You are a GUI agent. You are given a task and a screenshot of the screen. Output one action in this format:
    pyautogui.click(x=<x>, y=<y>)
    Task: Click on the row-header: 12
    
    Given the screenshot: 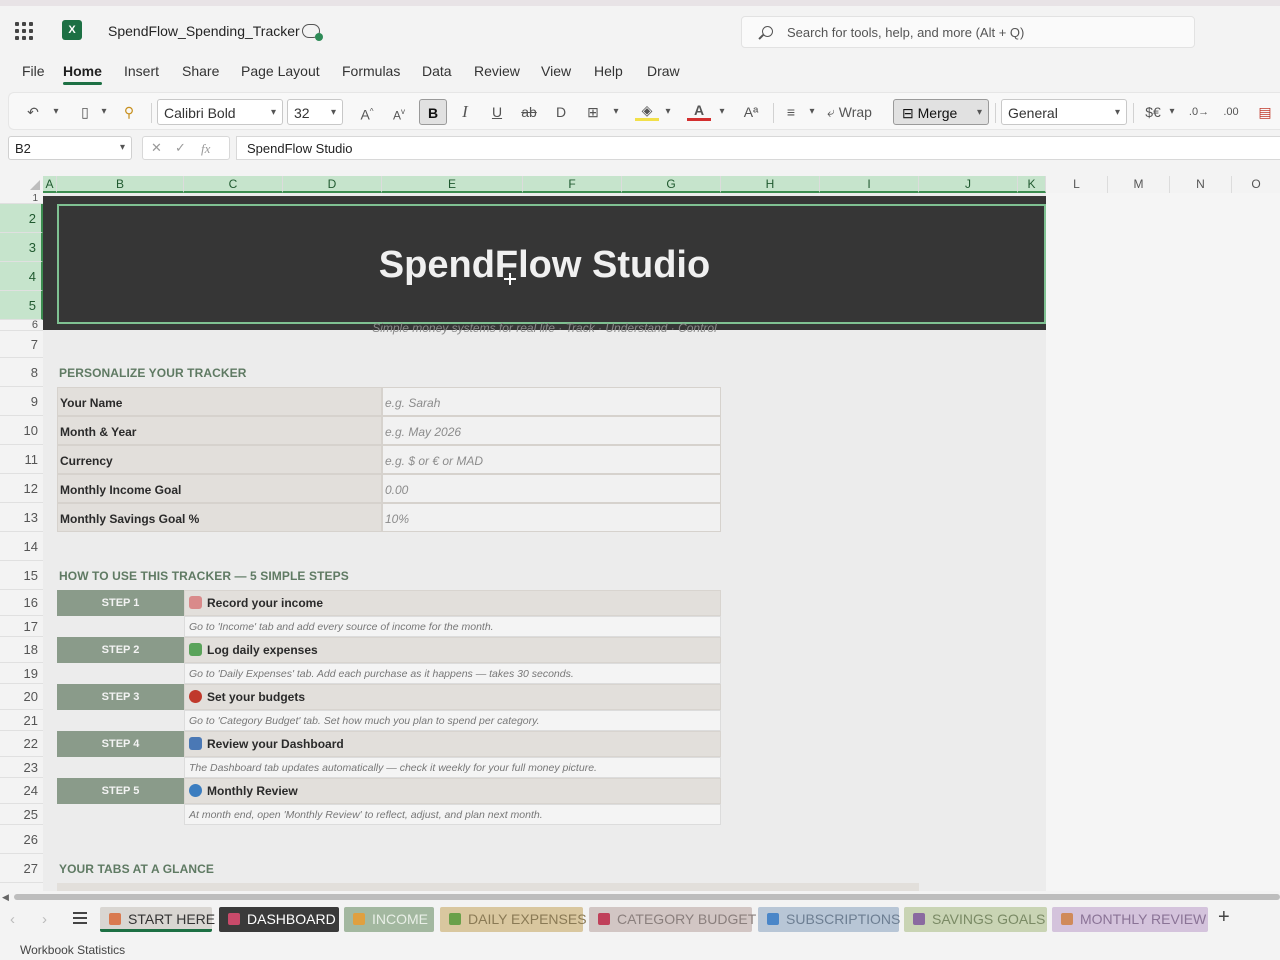 What is the action you would take?
    pyautogui.click(x=21, y=488)
    